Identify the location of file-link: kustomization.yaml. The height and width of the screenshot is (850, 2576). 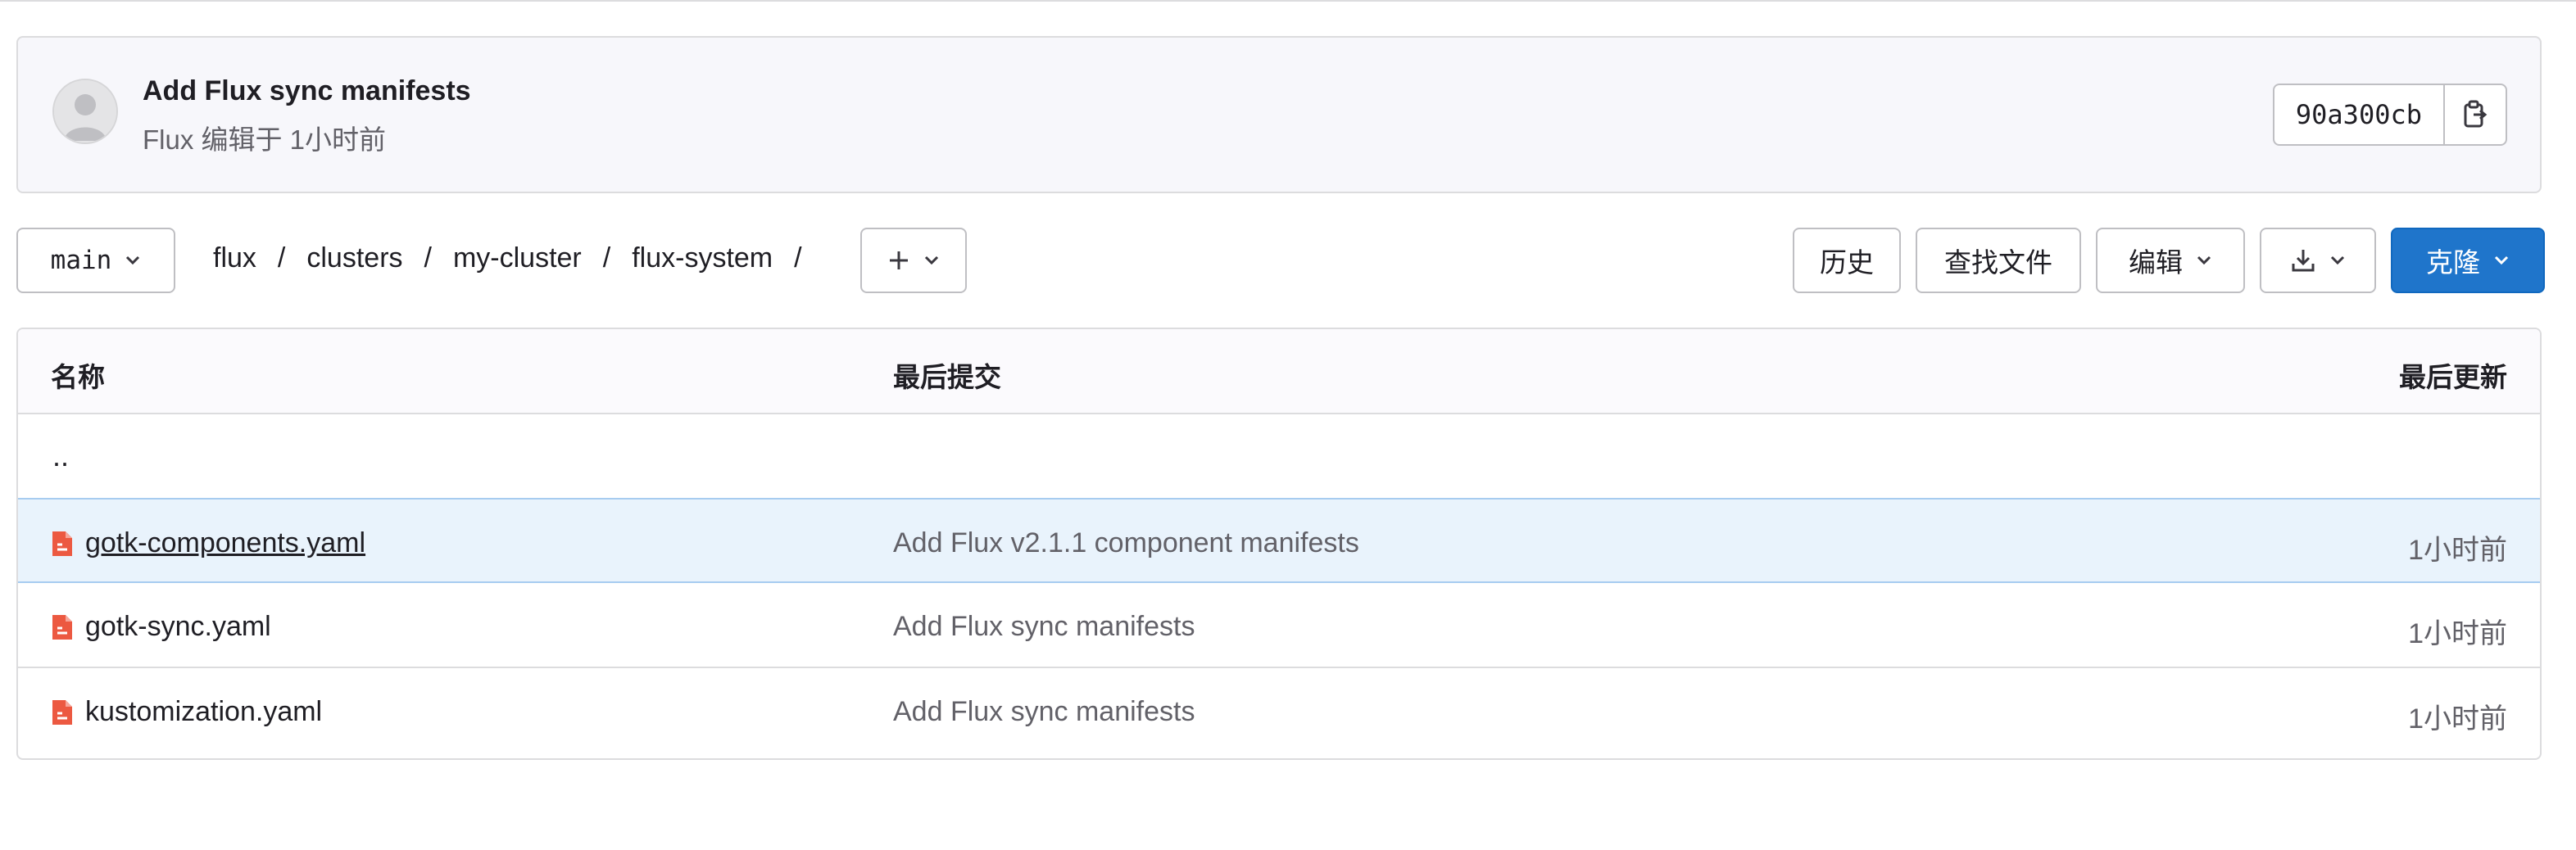
(203, 712).